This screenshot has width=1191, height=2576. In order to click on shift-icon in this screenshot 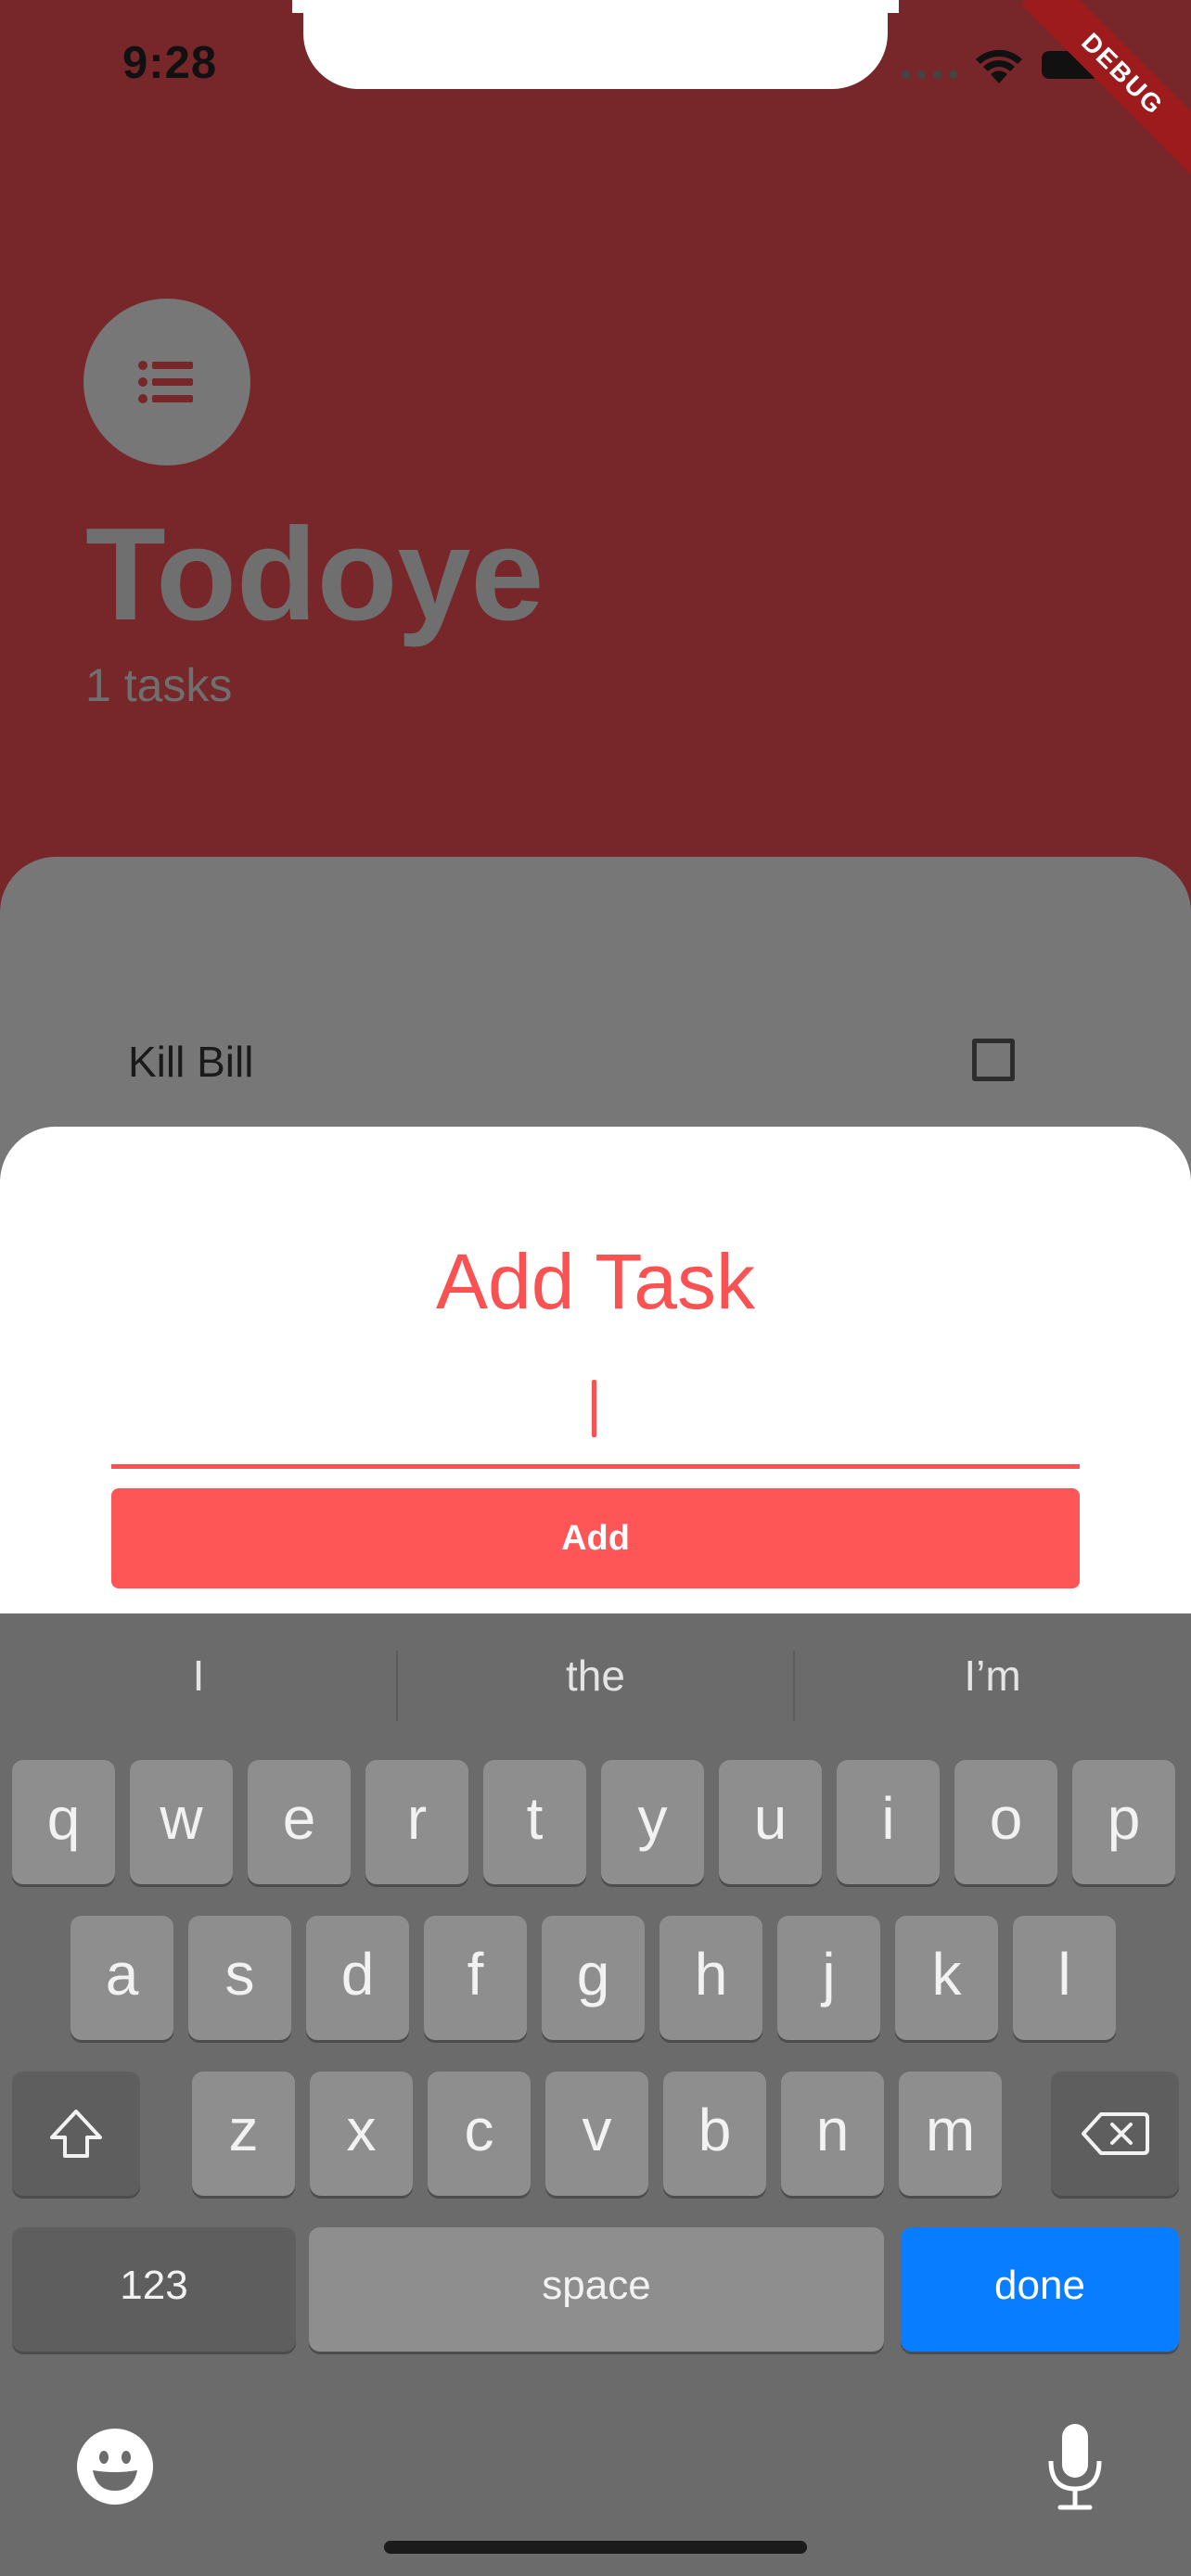, I will do `click(76, 2134)`.